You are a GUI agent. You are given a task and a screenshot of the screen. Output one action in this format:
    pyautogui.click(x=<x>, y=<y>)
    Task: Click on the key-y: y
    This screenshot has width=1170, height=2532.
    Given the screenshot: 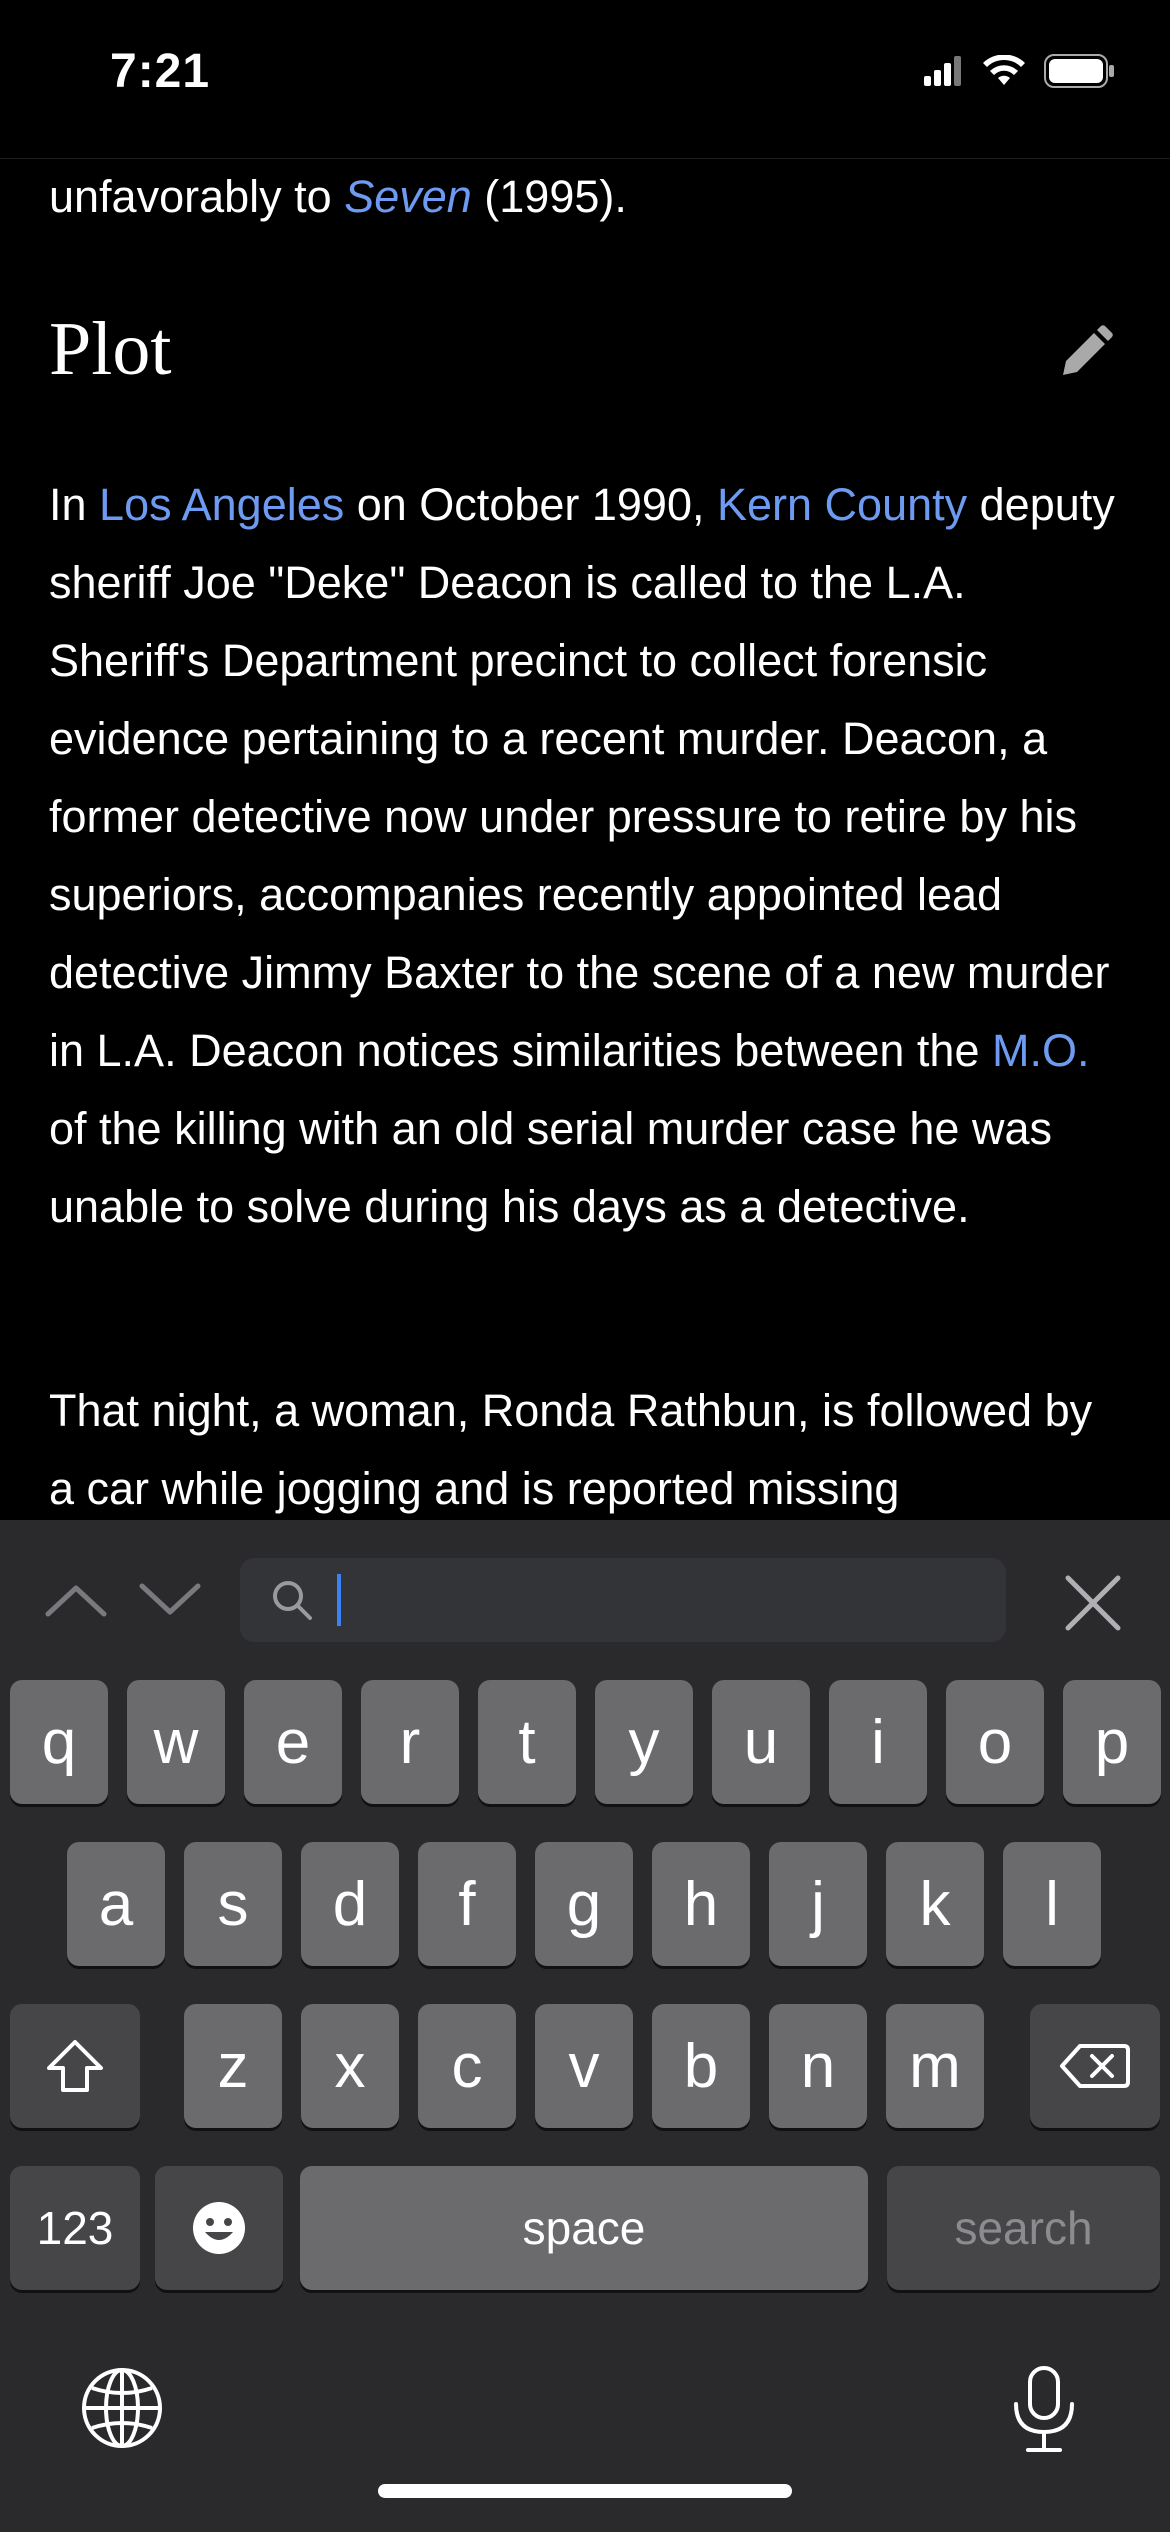 What is the action you would take?
    pyautogui.click(x=644, y=1742)
    